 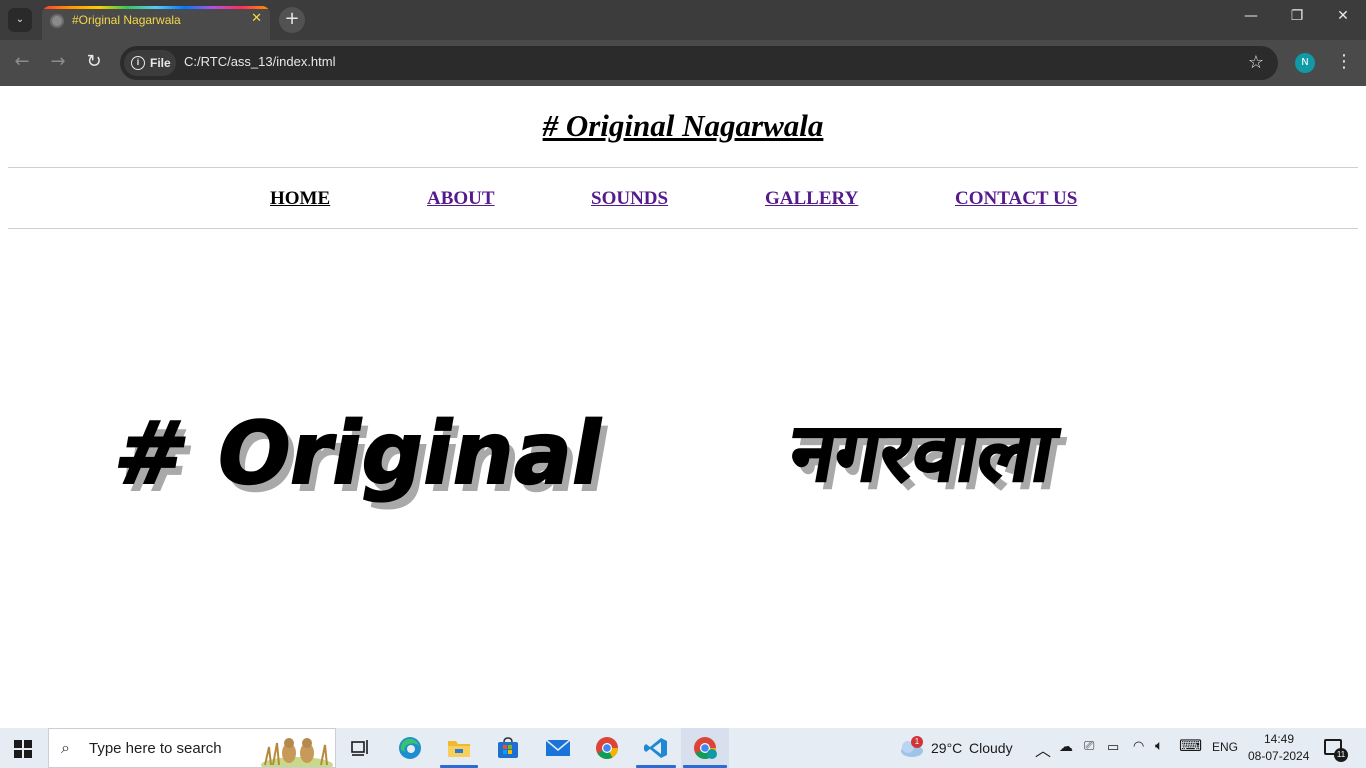 I want to click on onedrive-icon: ☁, so click(x=1066, y=746).